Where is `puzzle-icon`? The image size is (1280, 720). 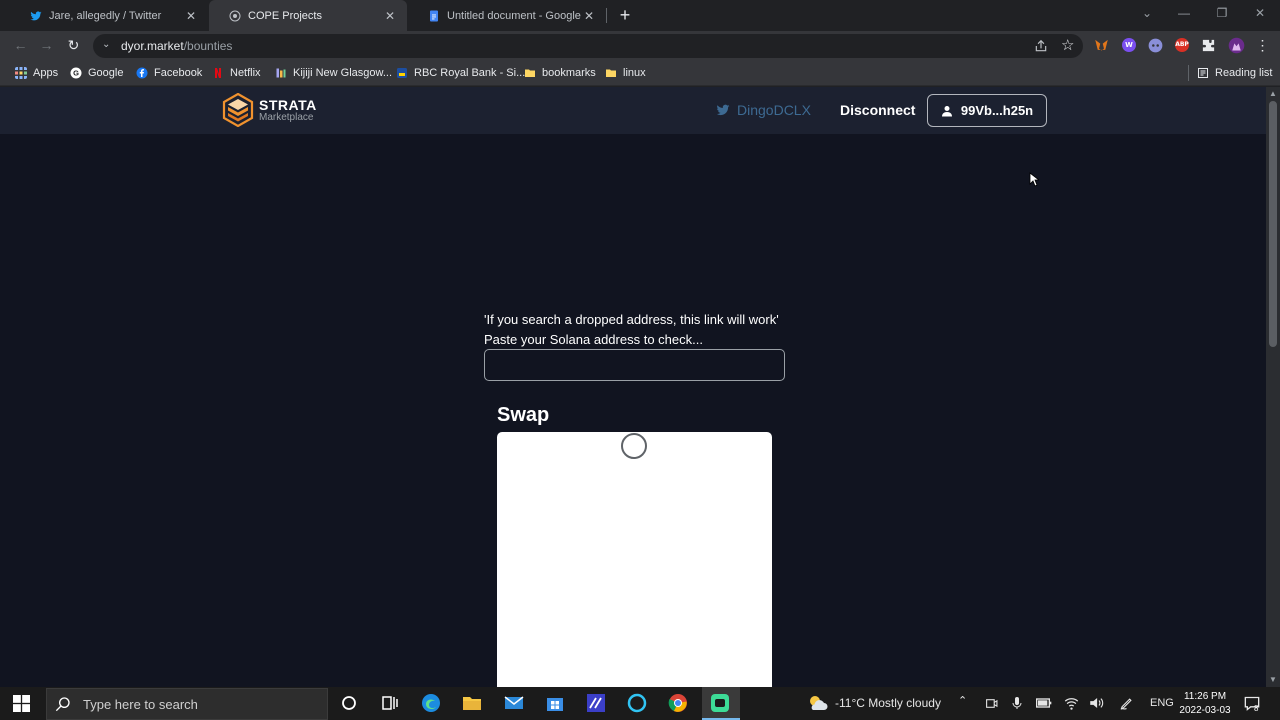 puzzle-icon is located at coordinates (1208, 45).